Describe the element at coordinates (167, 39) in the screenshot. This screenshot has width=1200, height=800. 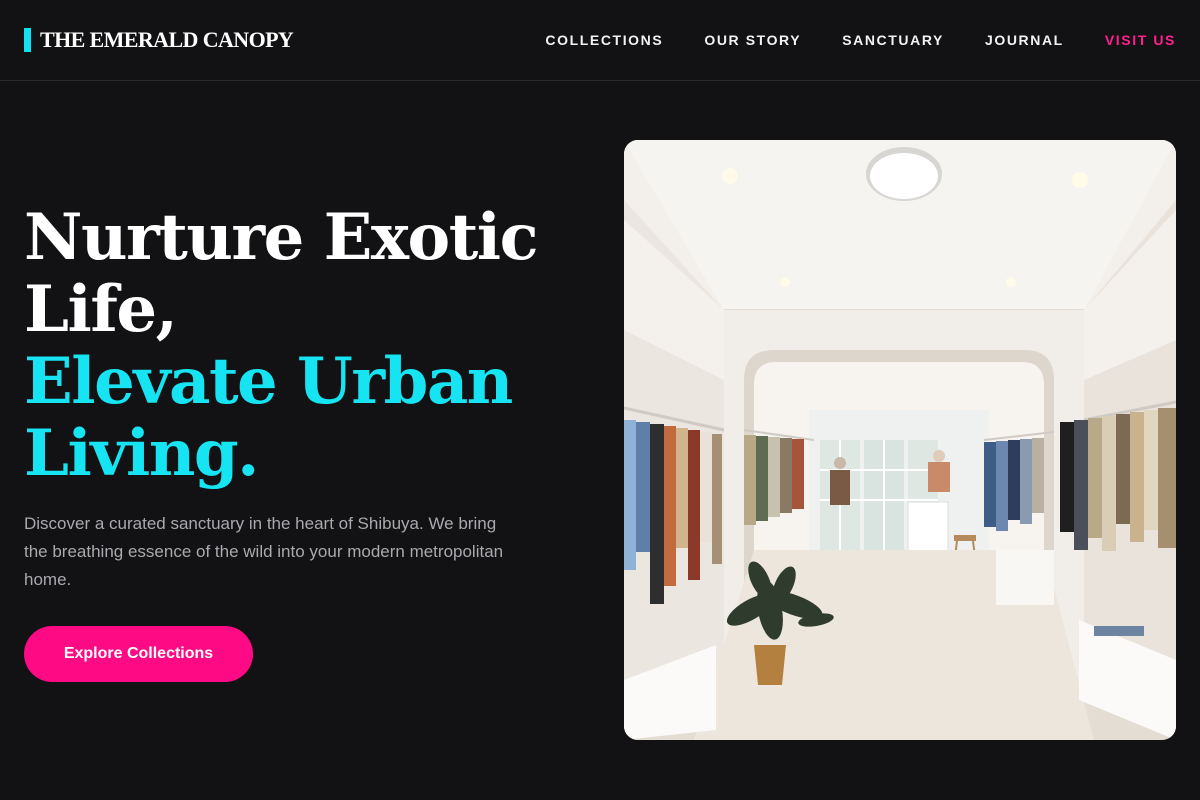
I see `brand-name: THE EMERALD CANOPY` at that location.